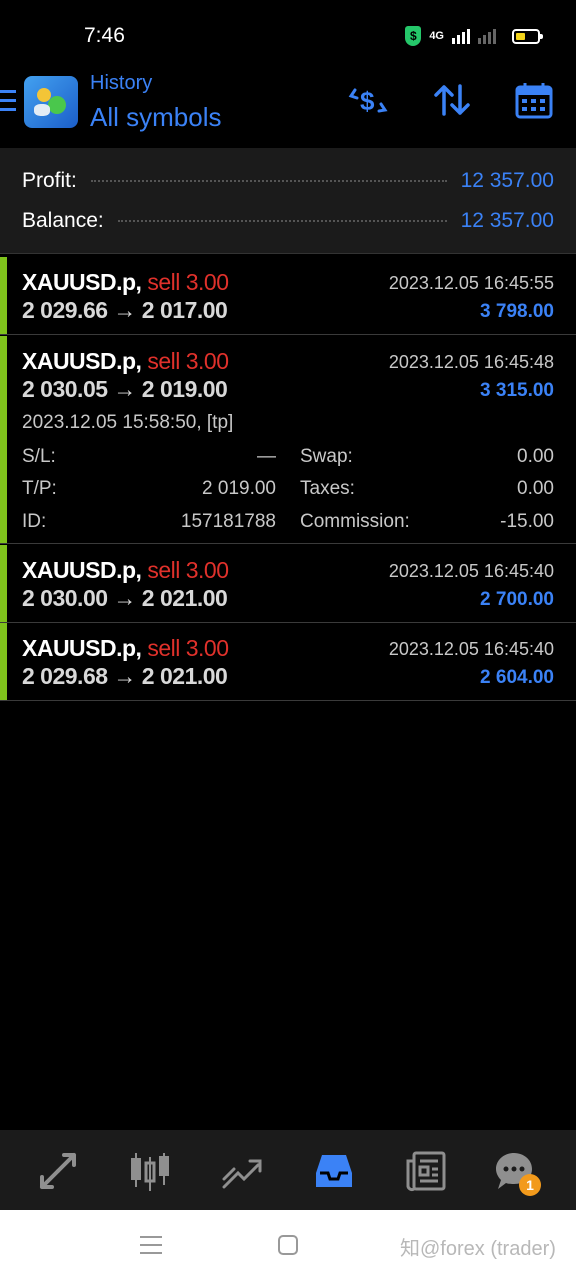 The width and height of the screenshot is (576, 1280). What do you see at coordinates (288, 201) in the screenshot?
I see `summary-panel: Profit: 12 357.00 Balance: 12 357.00` at bounding box center [288, 201].